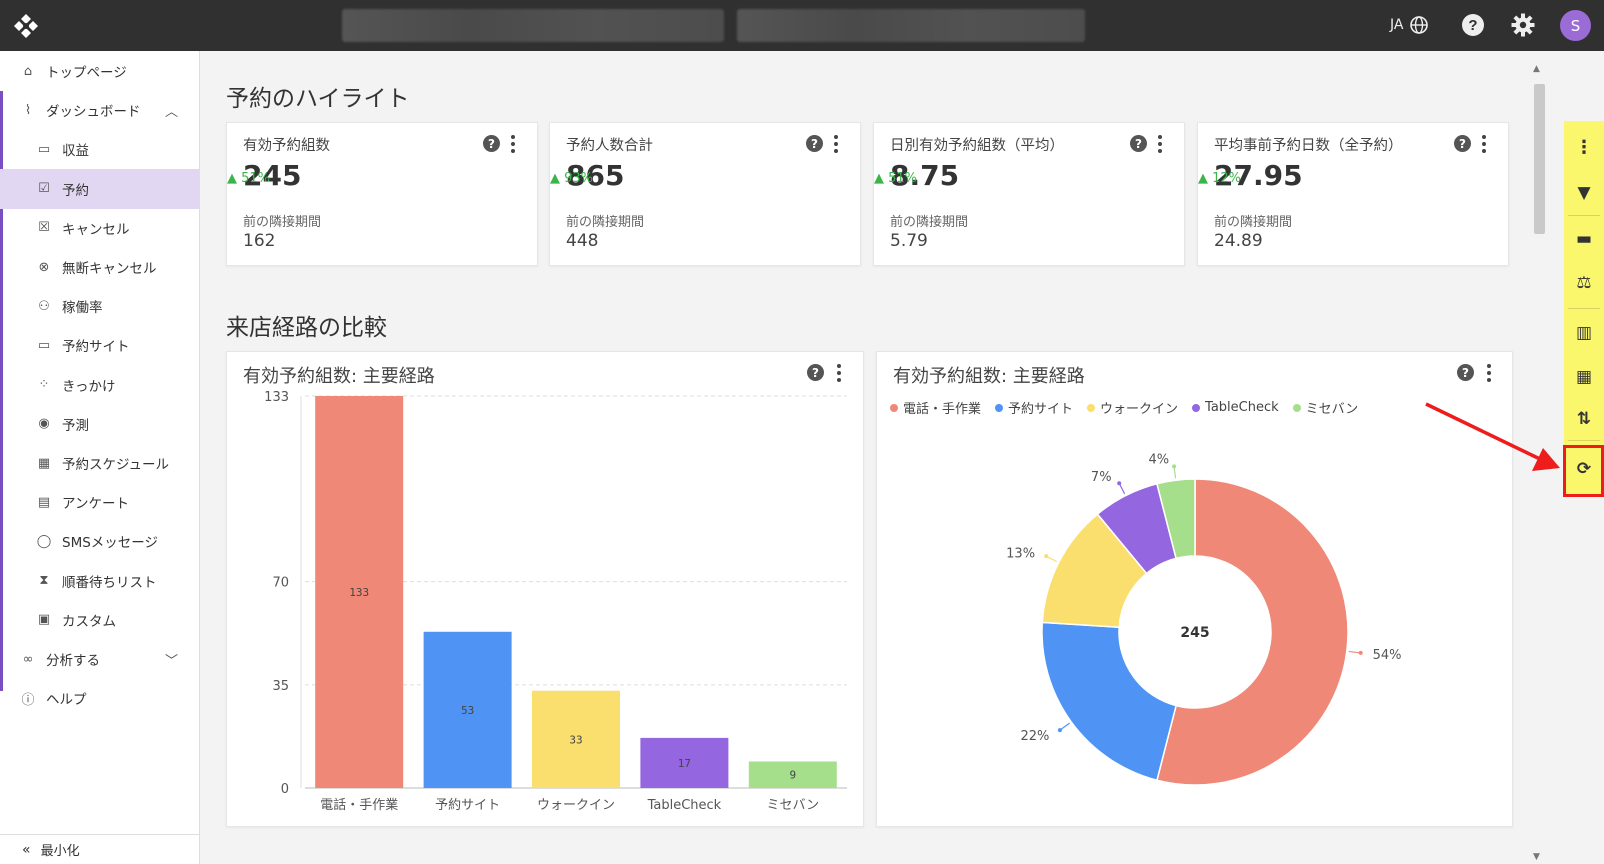 This screenshot has height=864, width=1604. I want to click on sidebar-item: ▤ アンケート, so click(100, 502).